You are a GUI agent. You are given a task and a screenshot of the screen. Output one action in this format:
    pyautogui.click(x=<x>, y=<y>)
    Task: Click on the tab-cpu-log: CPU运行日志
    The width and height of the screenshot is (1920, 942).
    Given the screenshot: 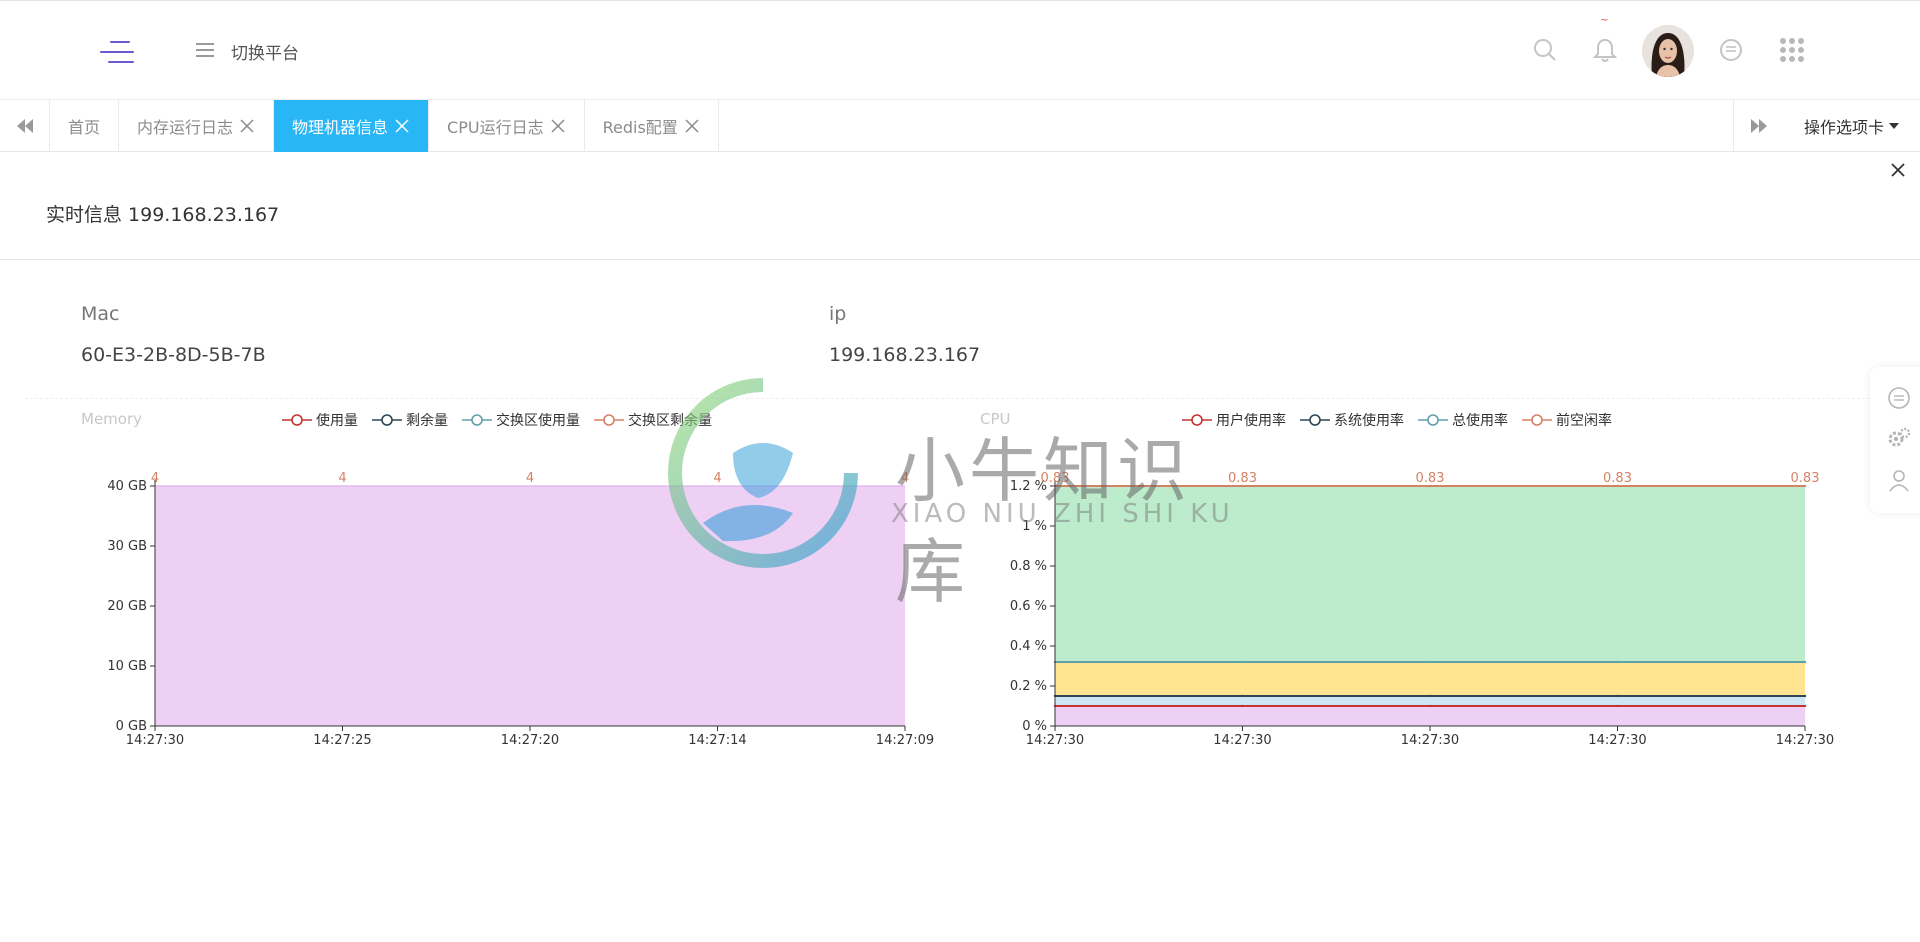 What is the action you would take?
    pyautogui.click(x=507, y=126)
    